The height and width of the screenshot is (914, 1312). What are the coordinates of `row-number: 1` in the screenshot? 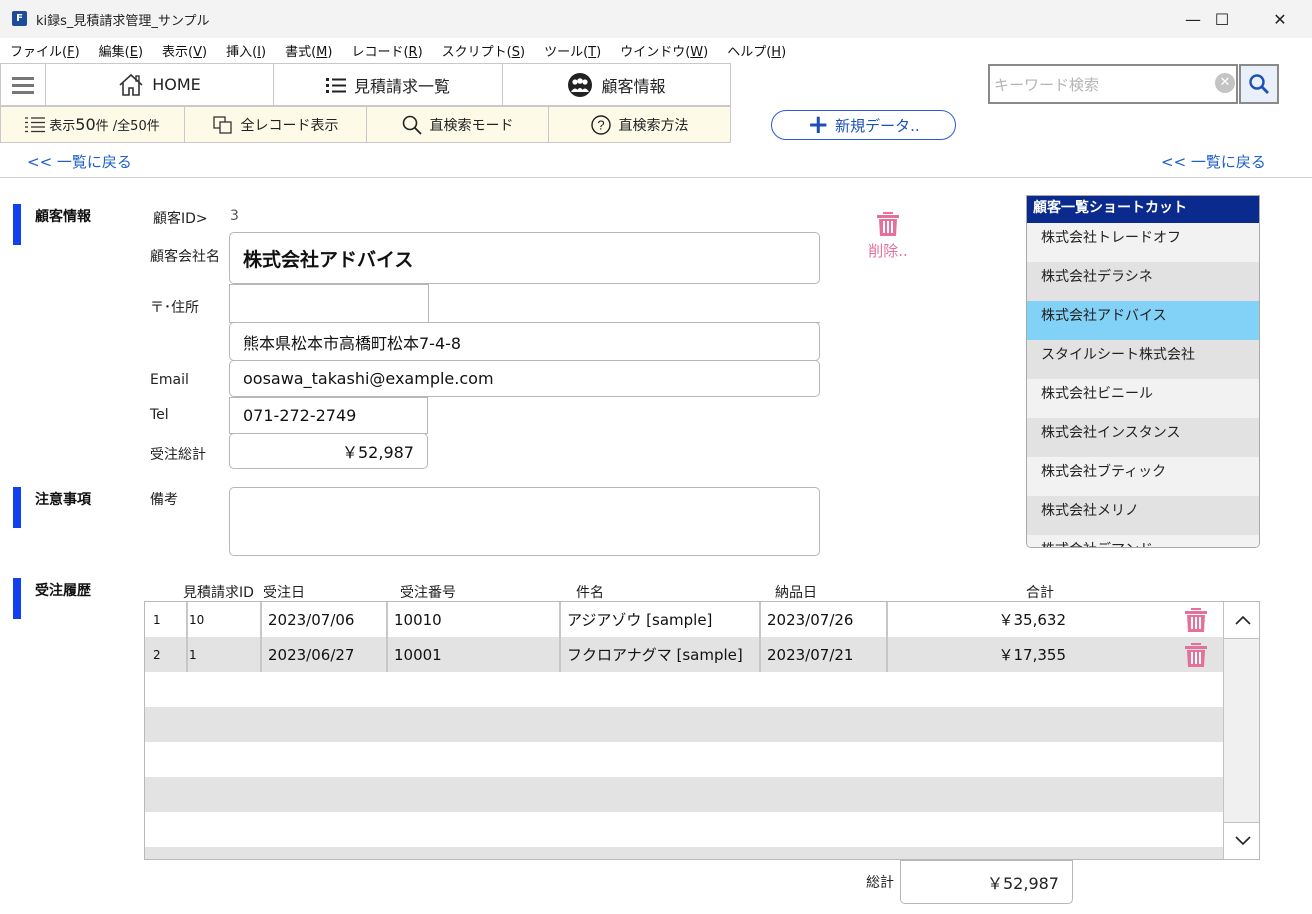 It's located at (157, 619).